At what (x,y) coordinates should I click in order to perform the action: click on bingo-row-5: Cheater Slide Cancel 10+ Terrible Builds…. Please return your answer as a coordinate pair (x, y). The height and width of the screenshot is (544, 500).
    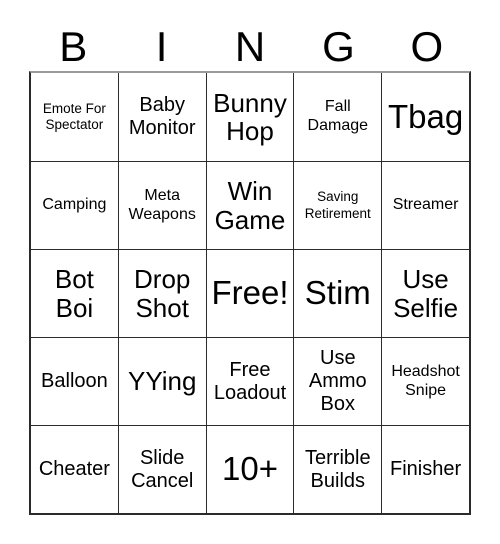
    Looking at the image, I should click on (250, 469).